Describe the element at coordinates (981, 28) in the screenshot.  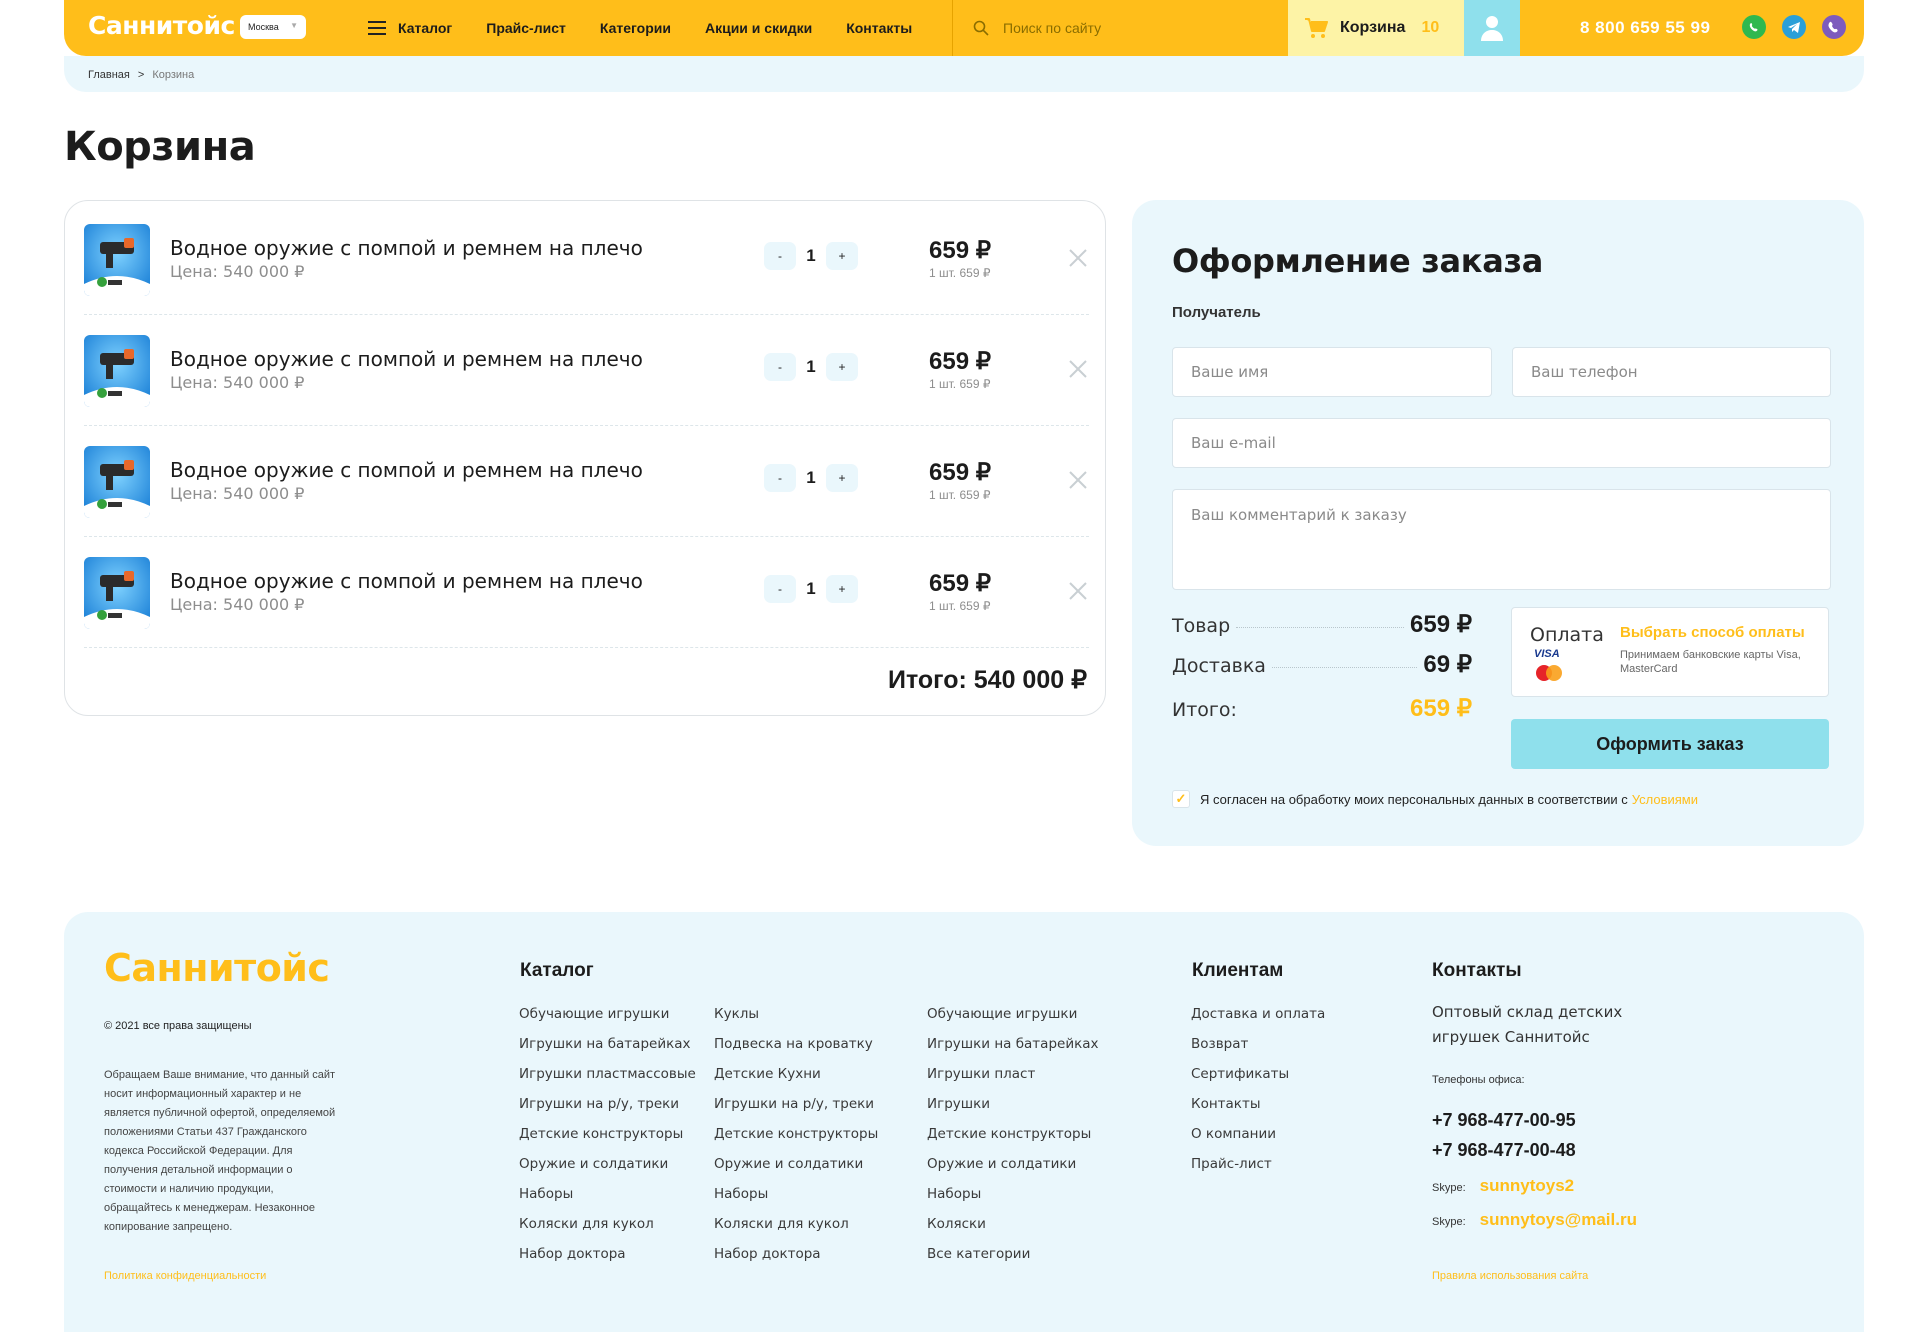
I see `search-icon` at that location.